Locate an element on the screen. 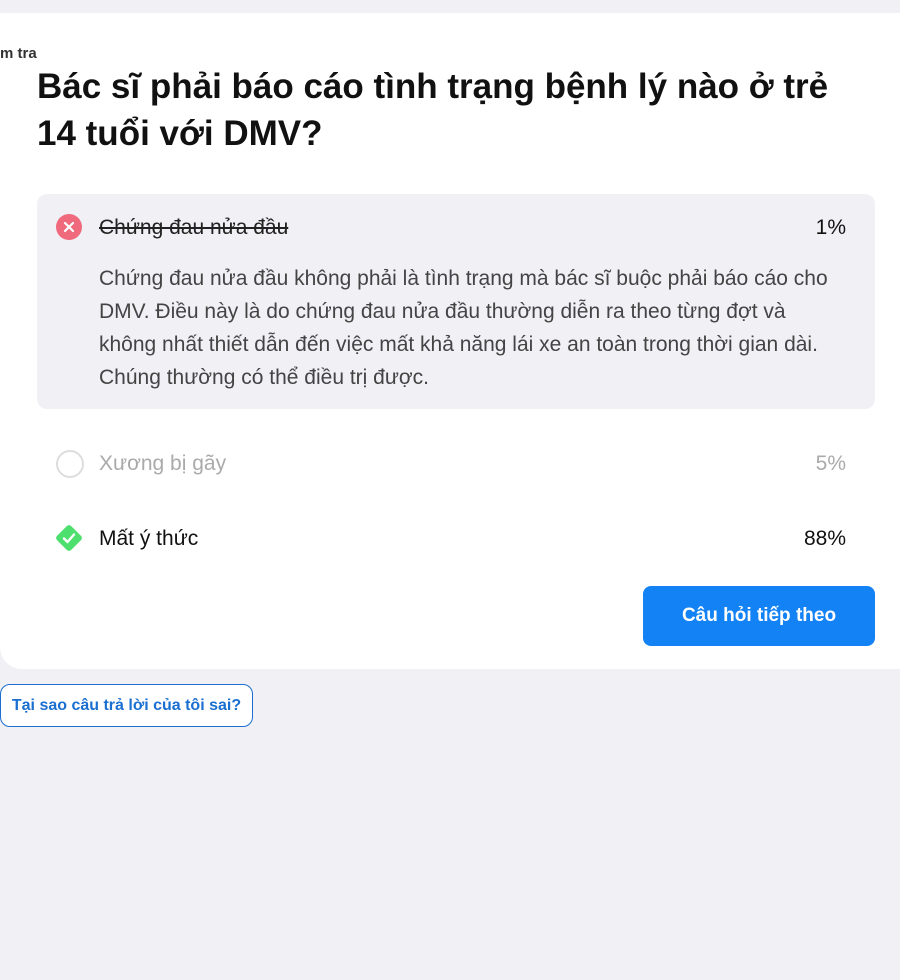 This screenshot has height=980, width=900. answer-option-neutral: Xương bị gãy 5% is located at coordinates (456, 460).